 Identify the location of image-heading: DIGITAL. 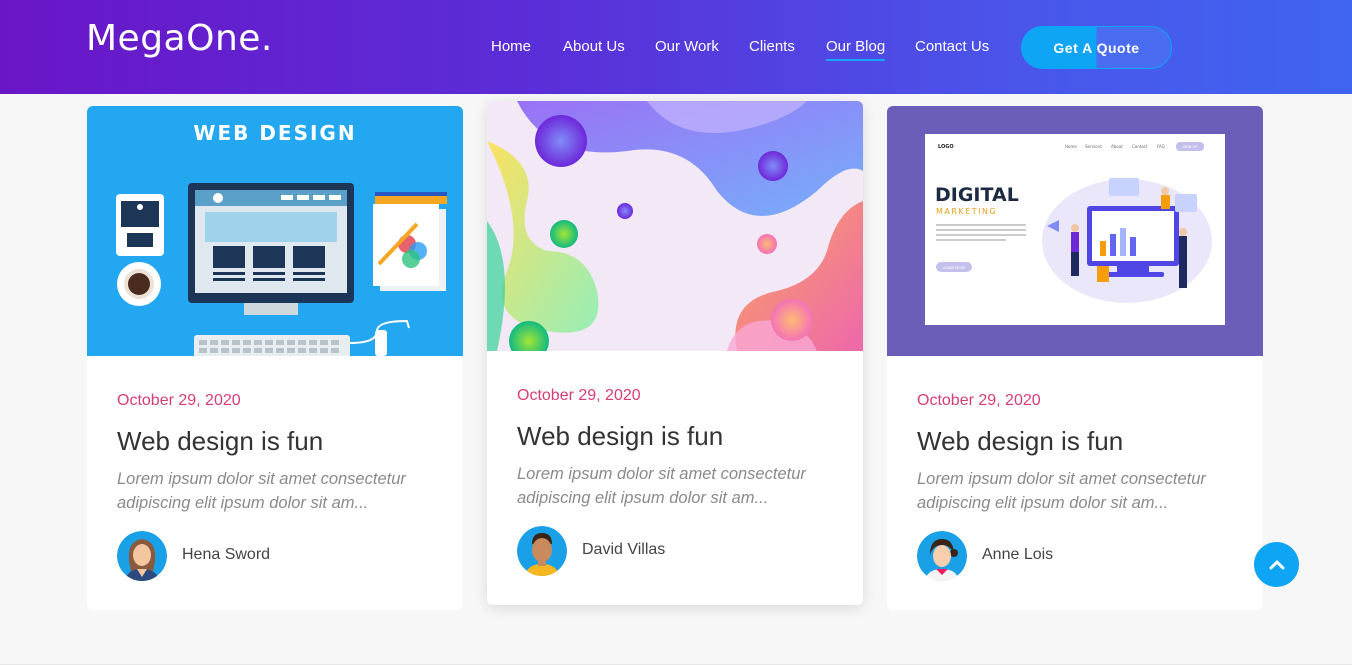
(977, 195).